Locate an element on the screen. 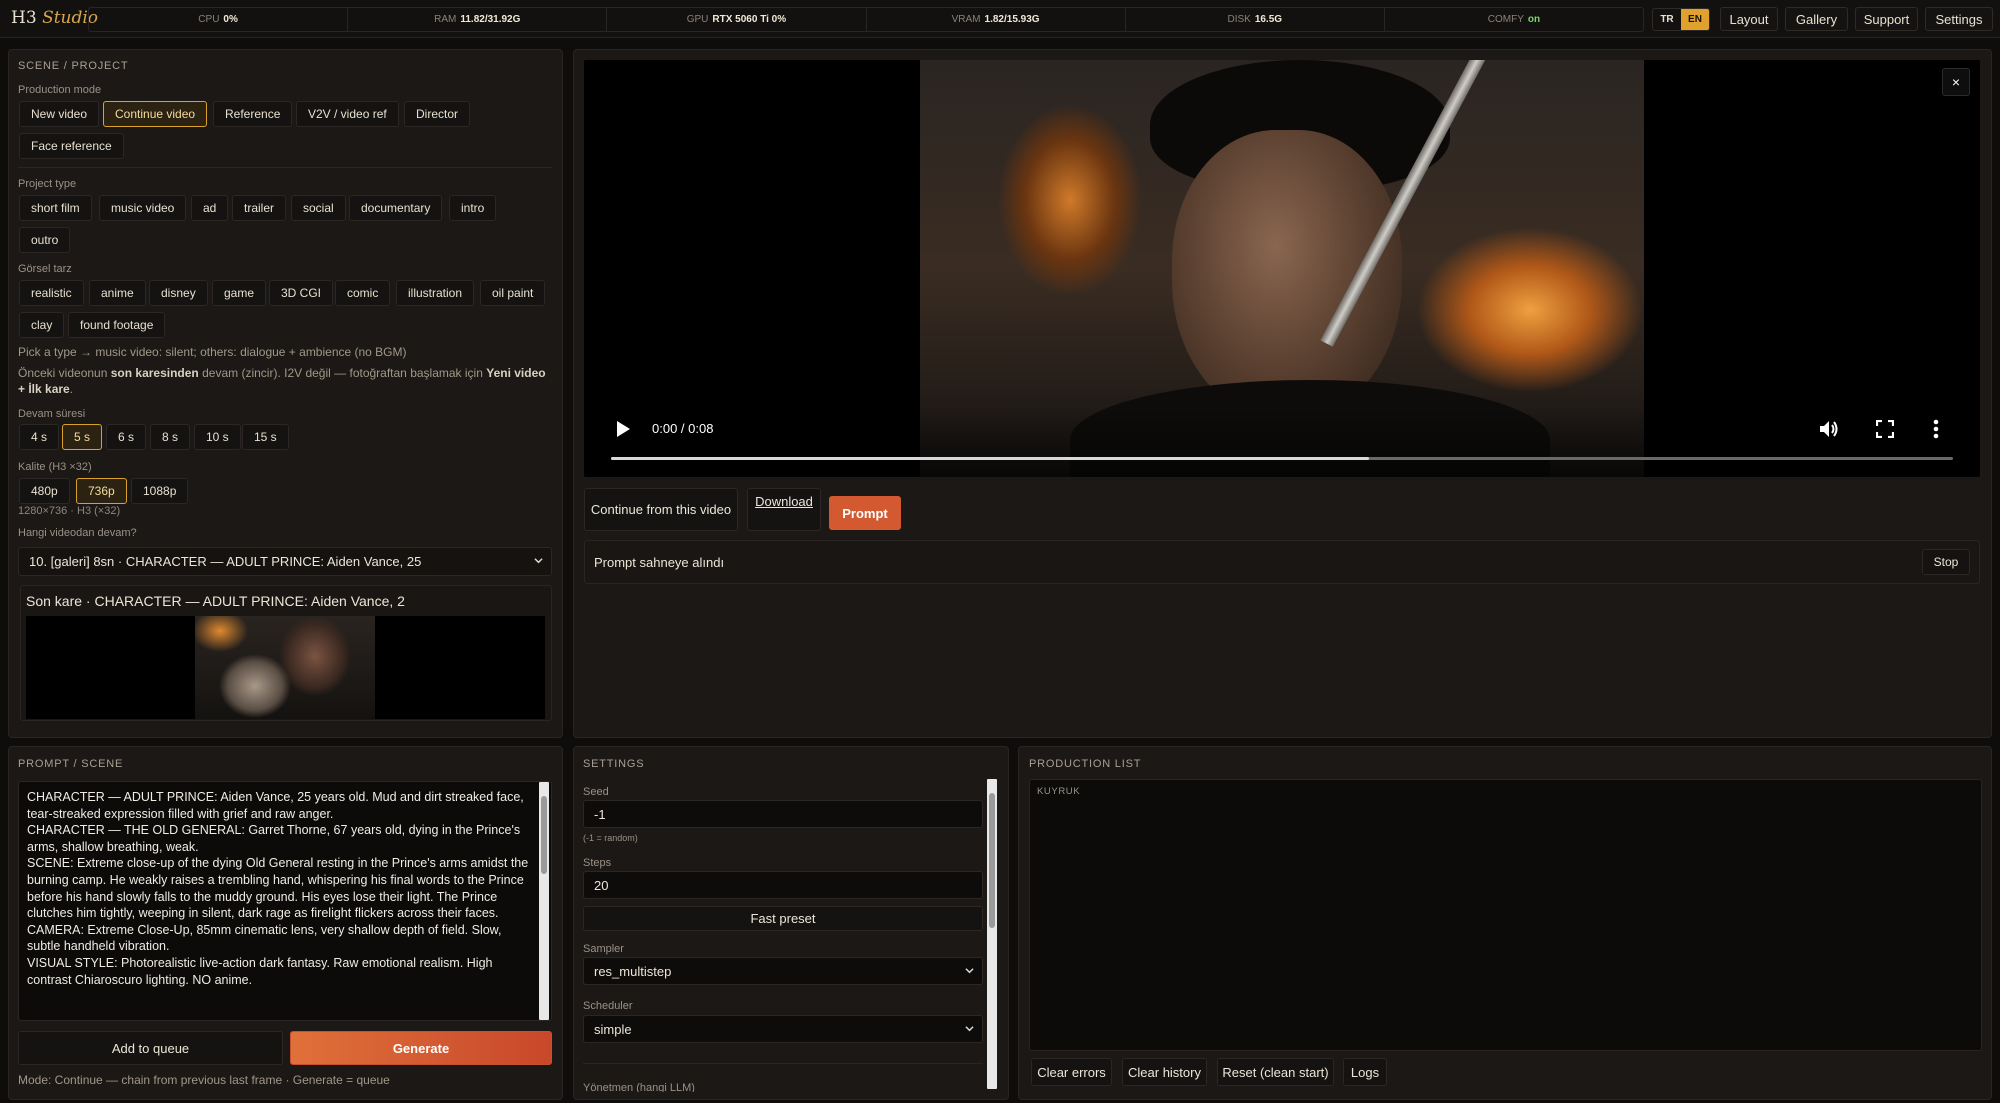  generate-button: Generate is located at coordinates (421, 1048).